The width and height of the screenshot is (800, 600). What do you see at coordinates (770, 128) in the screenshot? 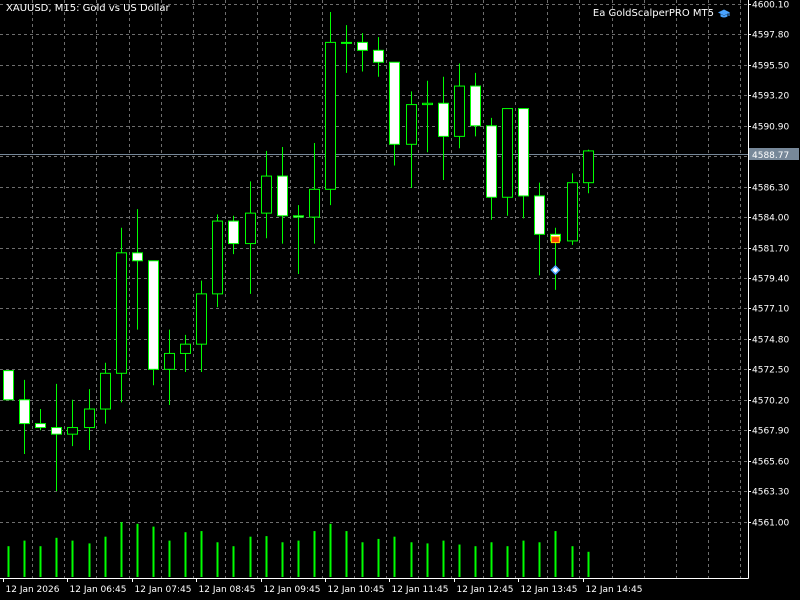
I see `y-tick-label: 4590.90` at bounding box center [770, 128].